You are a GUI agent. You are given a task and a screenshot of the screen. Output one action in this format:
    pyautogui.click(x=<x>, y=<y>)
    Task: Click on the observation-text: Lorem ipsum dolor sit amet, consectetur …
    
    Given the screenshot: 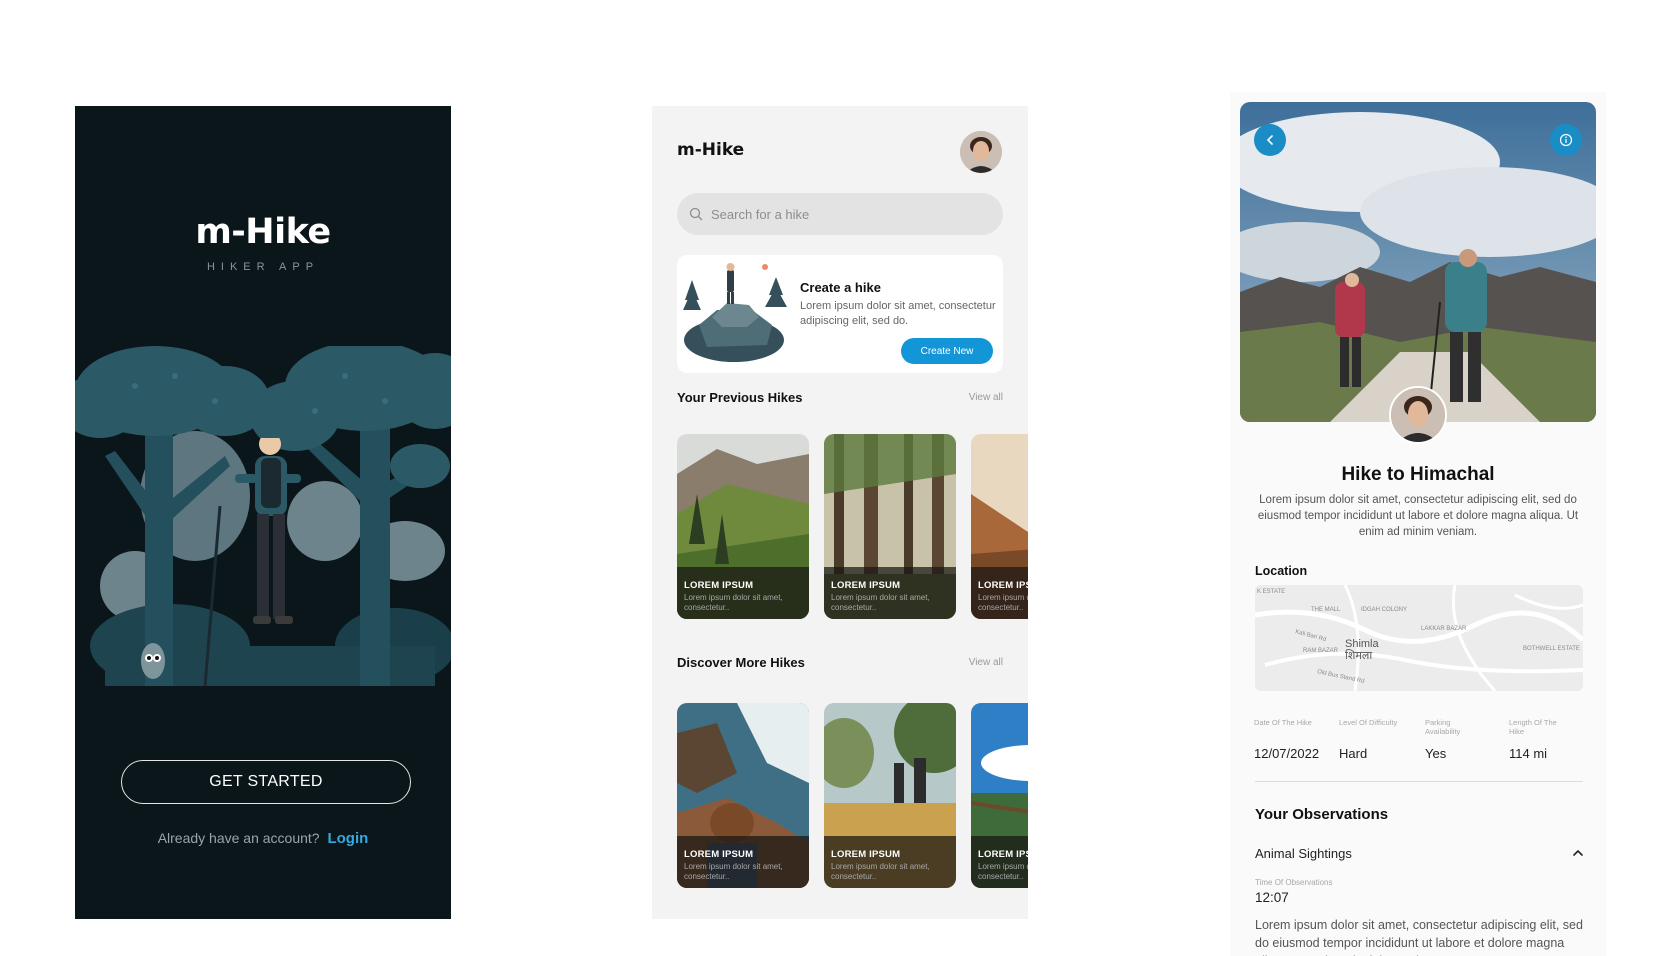 What is the action you would take?
    pyautogui.click(x=1419, y=937)
    